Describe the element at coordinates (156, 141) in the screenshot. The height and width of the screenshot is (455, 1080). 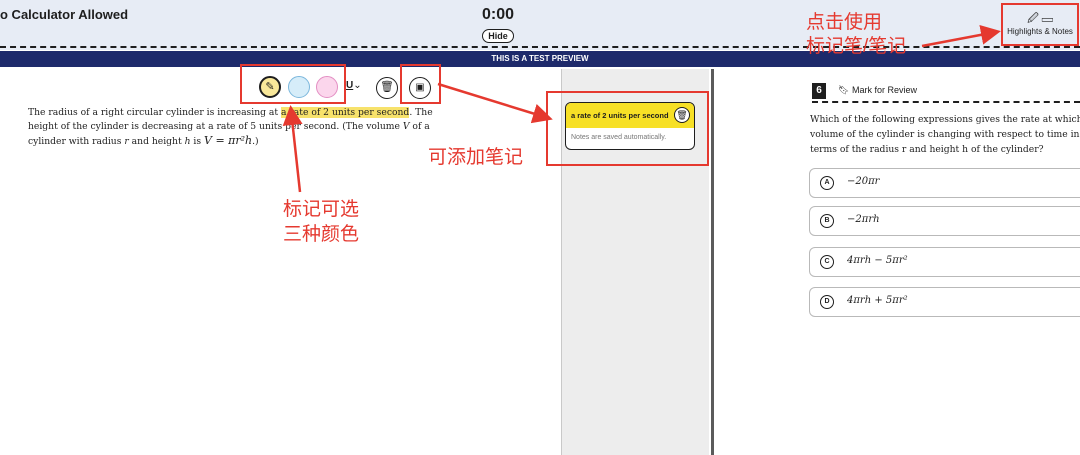
I see `passage-segment: and height` at that location.